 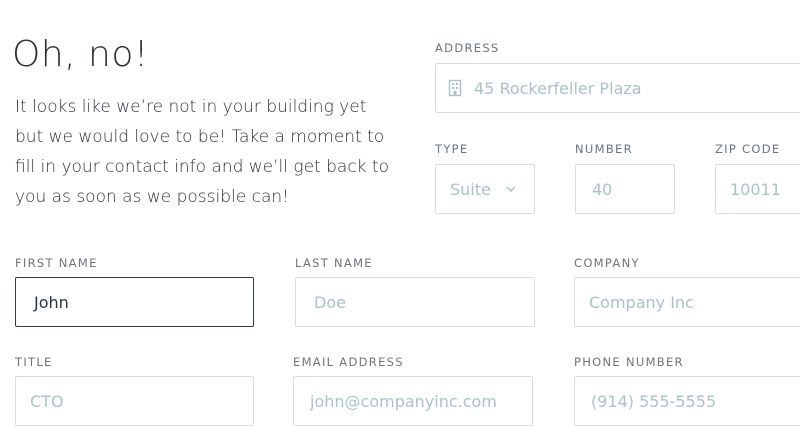 I want to click on title-field: CTO, so click(x=134, y=401).